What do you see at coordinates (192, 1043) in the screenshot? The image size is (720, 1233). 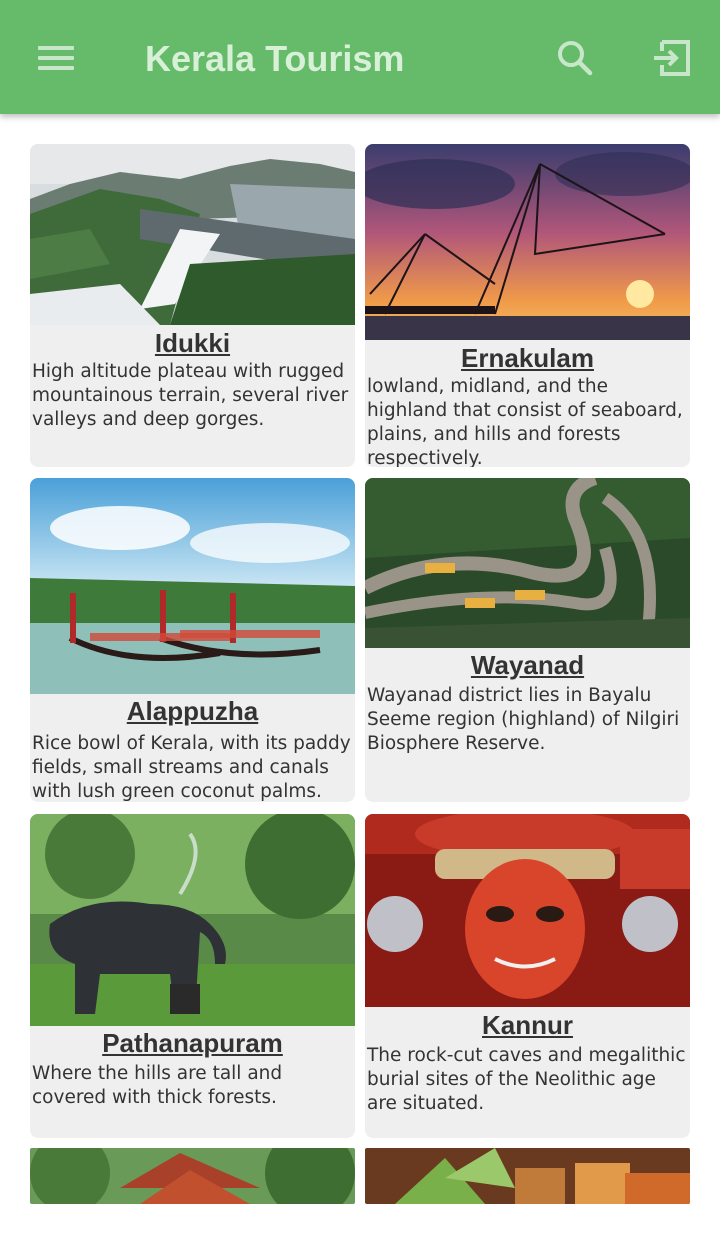 I see `place-name: Pathanapuram` at bounding box center [192, 1043].